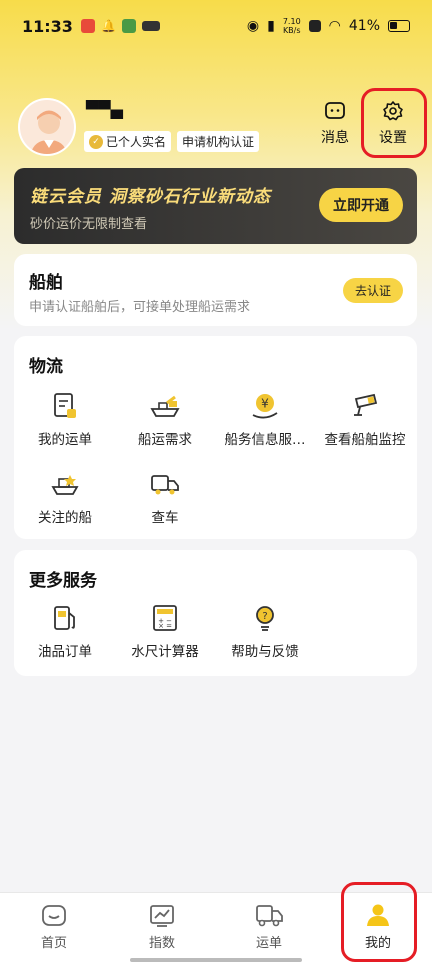 Image resolution: width=432 pixels, height=964 pixels. Describe the element at coordinates (335, 123) in the screenshot. I see `message-button: 消息` at that location.